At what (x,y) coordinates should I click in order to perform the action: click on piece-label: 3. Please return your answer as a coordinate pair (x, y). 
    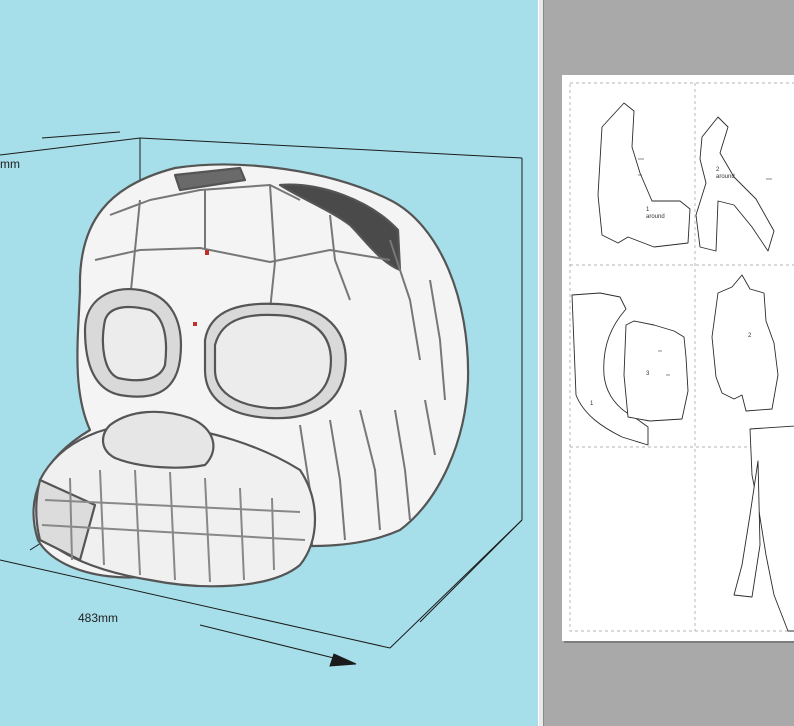
    Looking at the image, I should click on (648, 374).